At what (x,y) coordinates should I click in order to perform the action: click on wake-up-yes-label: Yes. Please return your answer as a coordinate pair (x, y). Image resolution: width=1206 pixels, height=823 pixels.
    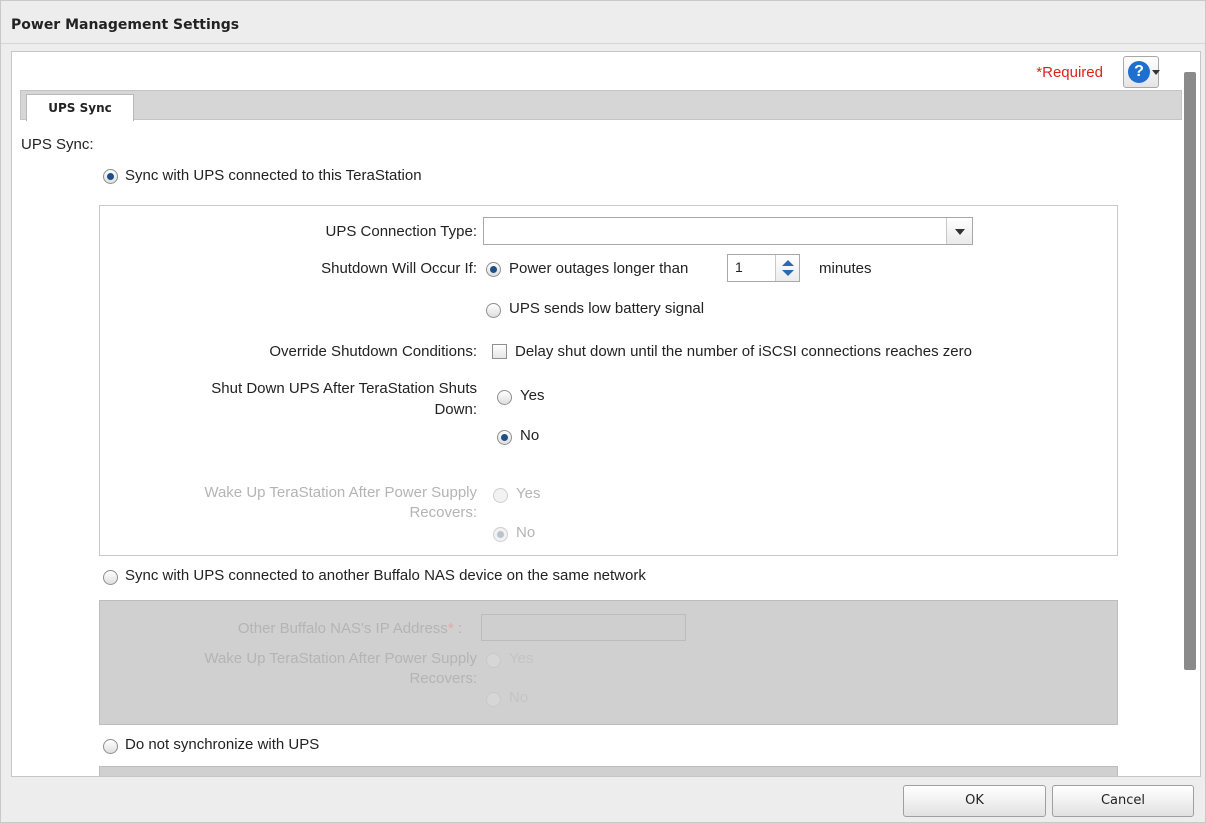
    Looking at the image, I should click on (528, 493).